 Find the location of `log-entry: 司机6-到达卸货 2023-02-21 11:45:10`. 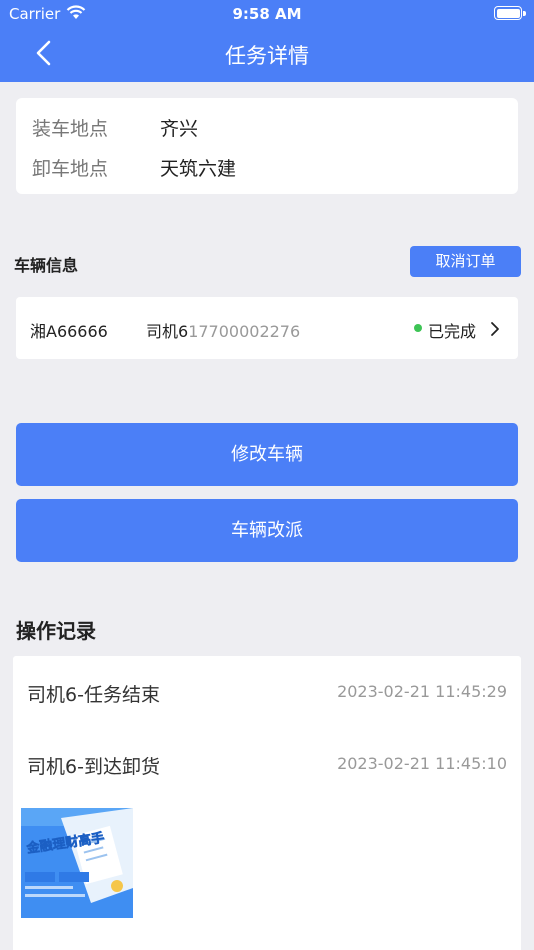

log-entry: 司机6-到达卸货 2023-02-21 11:45:10 is located at coordinates (267, 767).